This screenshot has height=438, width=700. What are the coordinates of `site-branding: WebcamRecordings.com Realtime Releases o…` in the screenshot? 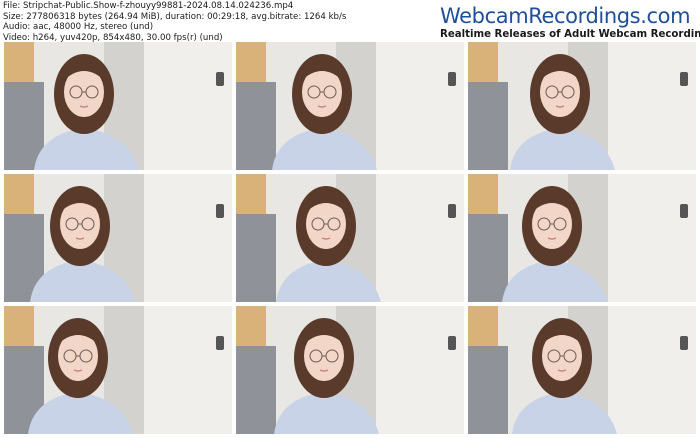 It's located at (570, 22).